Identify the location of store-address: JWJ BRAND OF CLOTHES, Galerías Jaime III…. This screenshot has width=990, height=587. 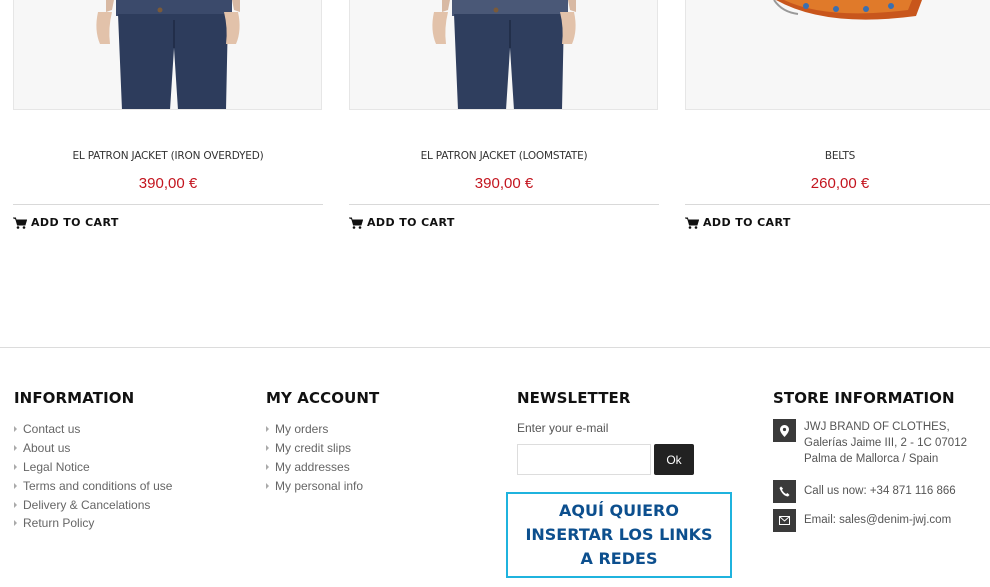
(870, 443).